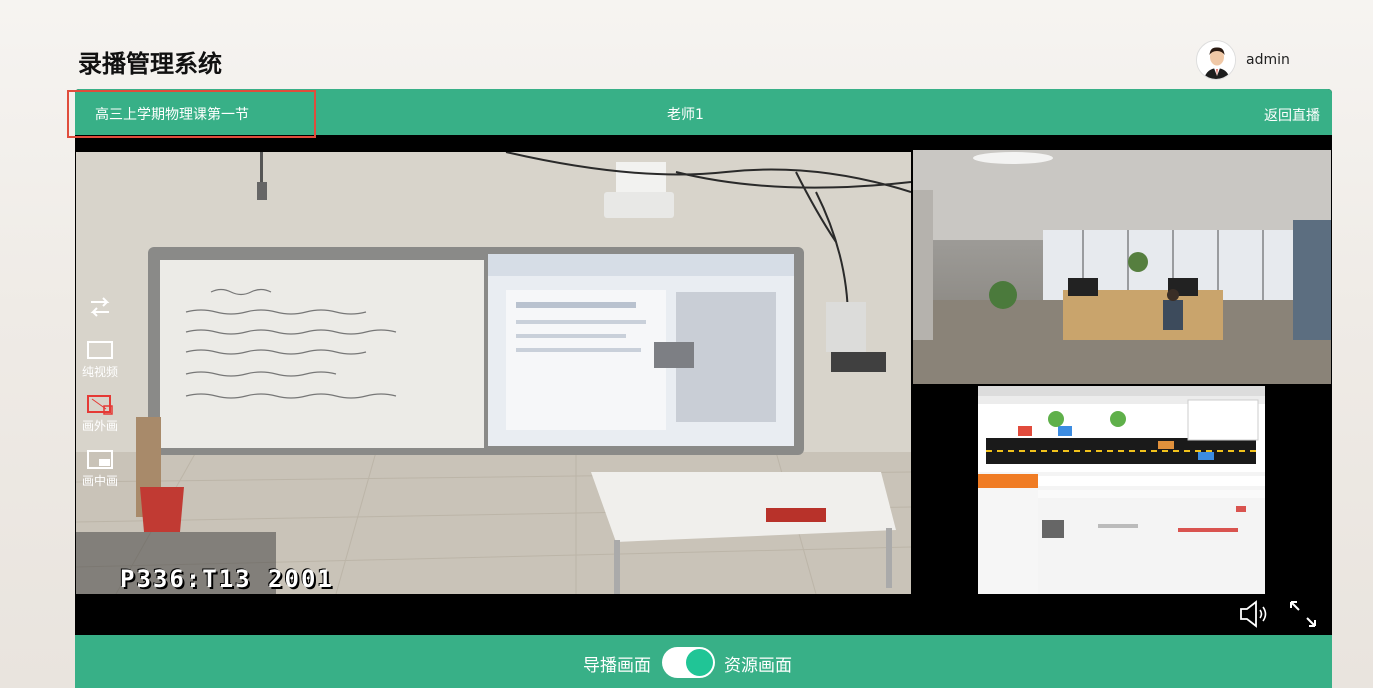 The image size is (1373, 688). I want to click on avatar, so click(1216, 60).